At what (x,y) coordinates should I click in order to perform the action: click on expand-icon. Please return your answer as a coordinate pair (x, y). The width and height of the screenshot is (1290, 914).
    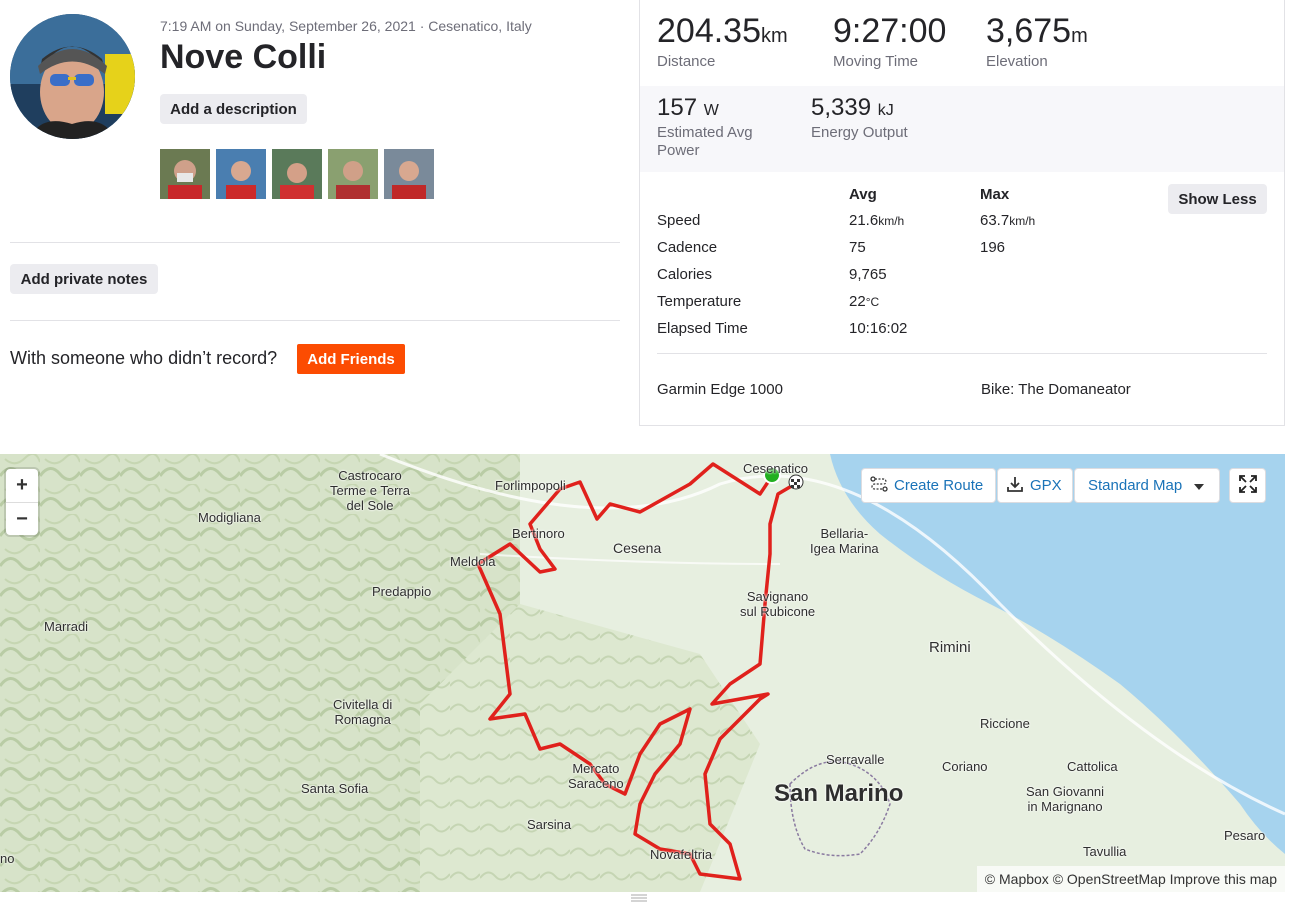
    Looking at the image, I should click on (1248, 486).